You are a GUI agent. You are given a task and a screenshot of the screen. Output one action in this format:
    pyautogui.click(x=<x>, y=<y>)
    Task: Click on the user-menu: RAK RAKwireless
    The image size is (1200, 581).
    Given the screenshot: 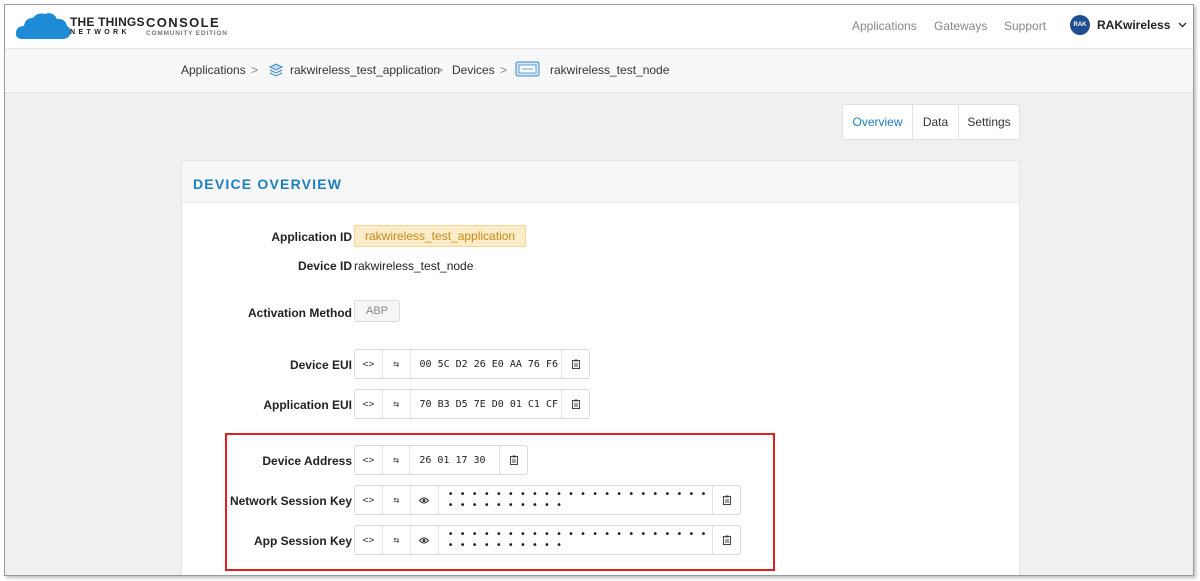 What is the action you would take?
    pyautogui.click(x=1128, y=25)
    